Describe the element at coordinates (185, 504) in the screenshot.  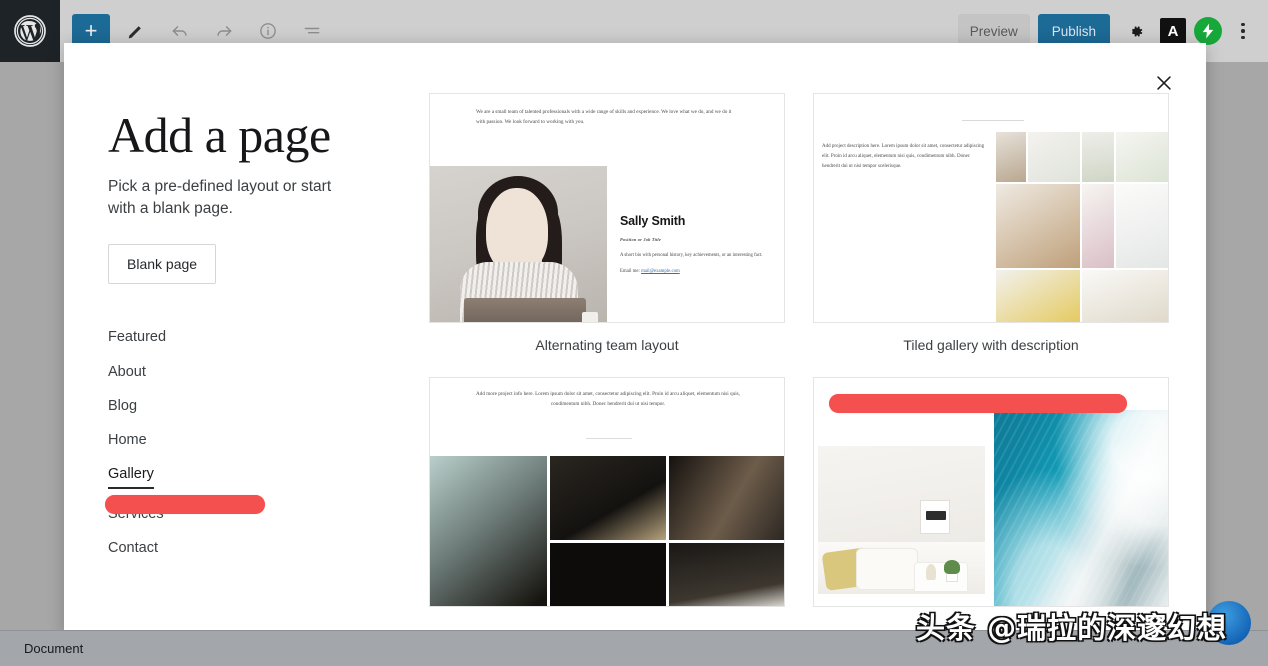
I see `redaction-marker-nav` at that location.